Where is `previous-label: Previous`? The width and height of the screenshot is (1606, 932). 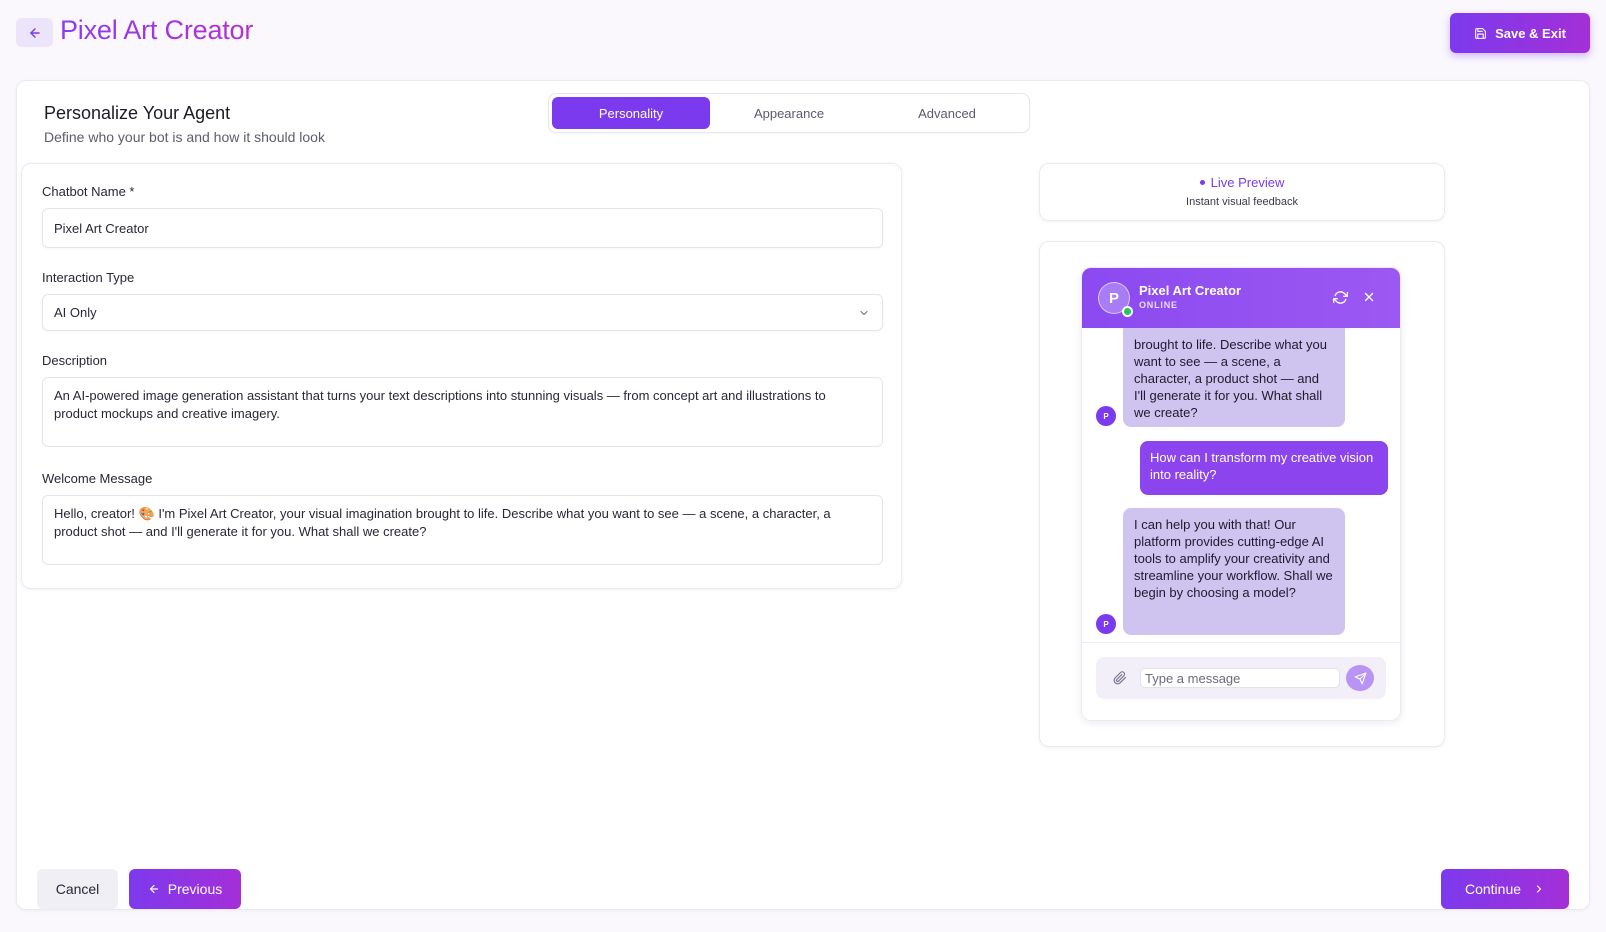
previous-label: Previous is located at coordinates (195, 889).